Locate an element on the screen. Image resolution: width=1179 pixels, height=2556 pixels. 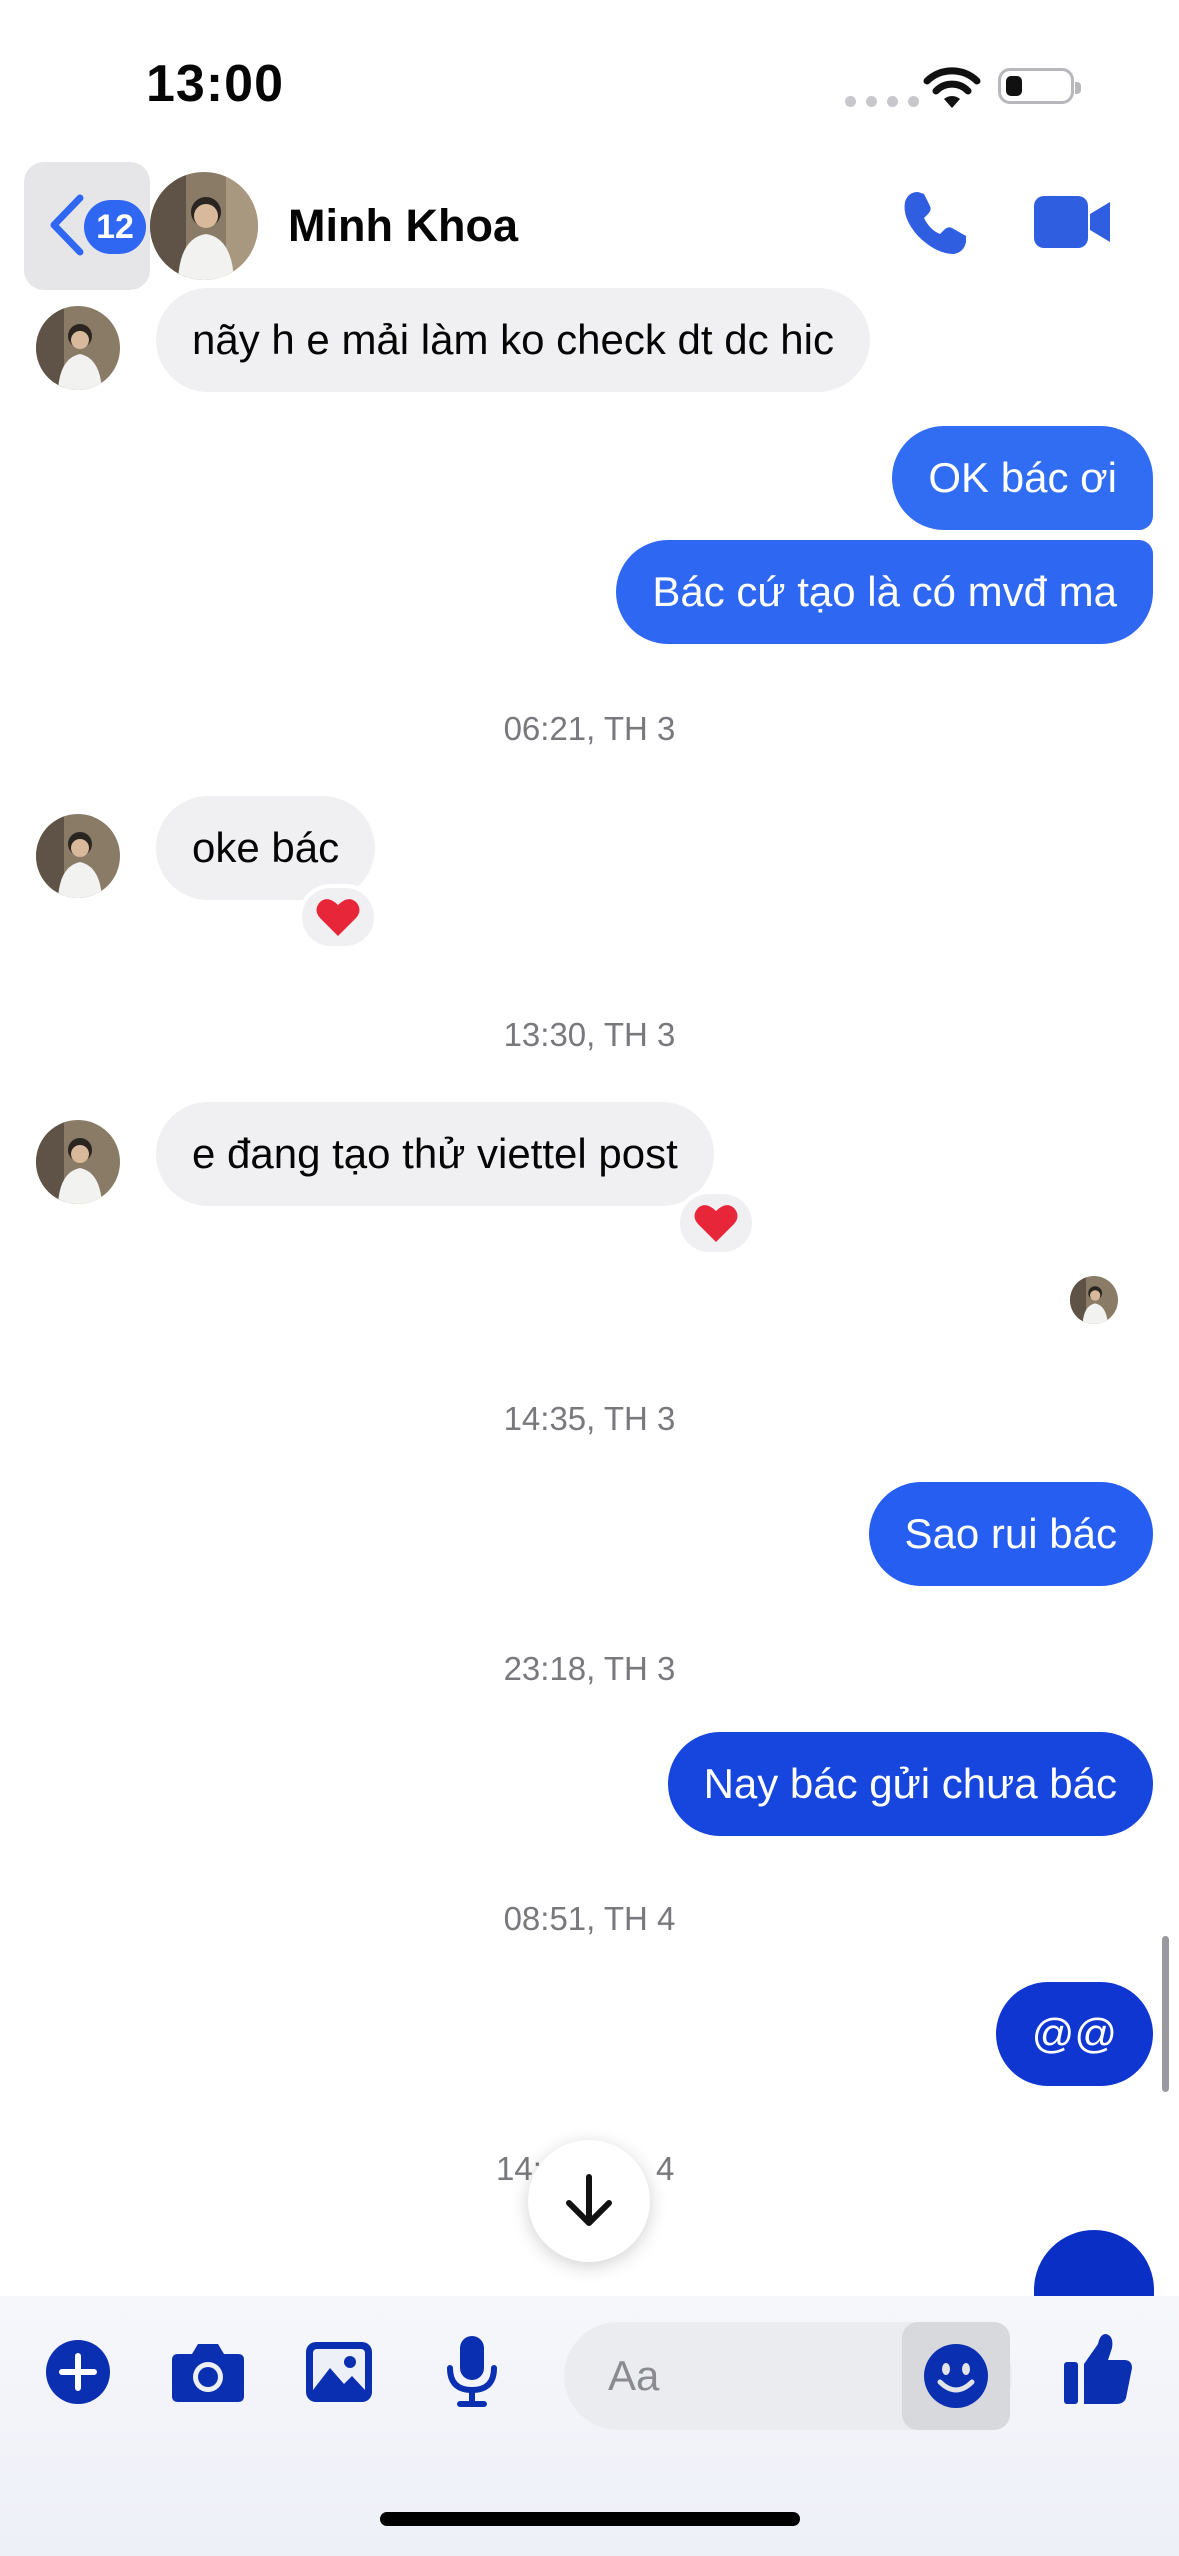
wifi-icon is located at coordinates (952, 87).